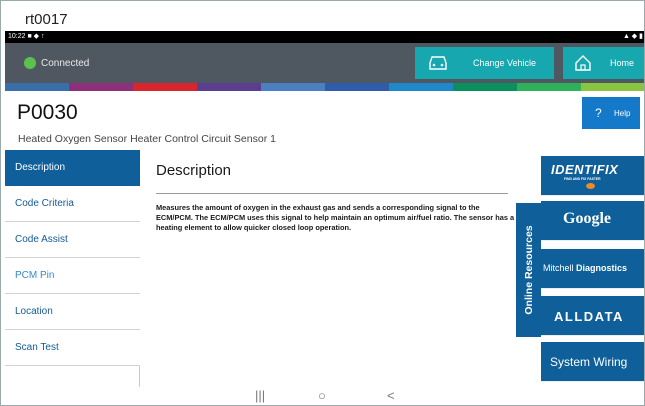 The height and width of the screenshot is (406, 645). I want to click on mitchell-diagnostics-link: Mitchell Diagnostics, so click(593, 269).